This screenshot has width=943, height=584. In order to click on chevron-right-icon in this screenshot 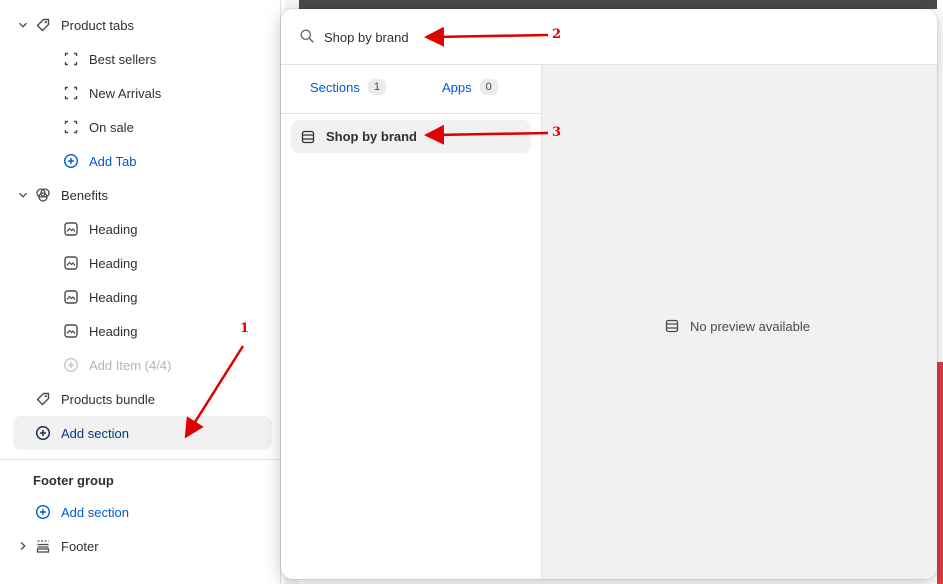, I will do `click(23, 546)`.